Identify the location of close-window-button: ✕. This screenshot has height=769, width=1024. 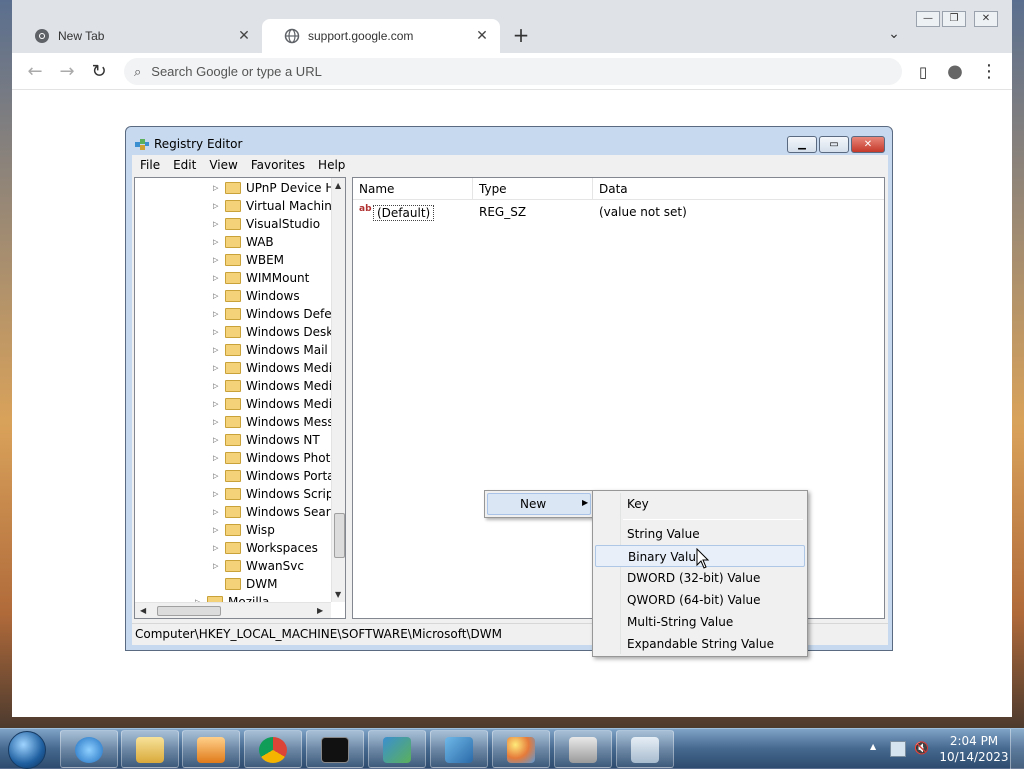
(986, 19).